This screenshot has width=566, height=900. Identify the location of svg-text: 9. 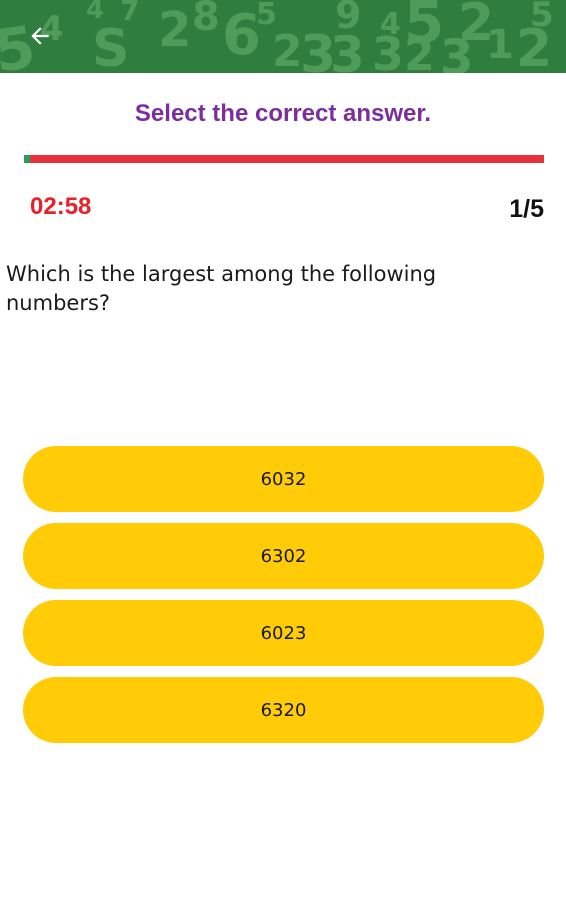
(348, 18).